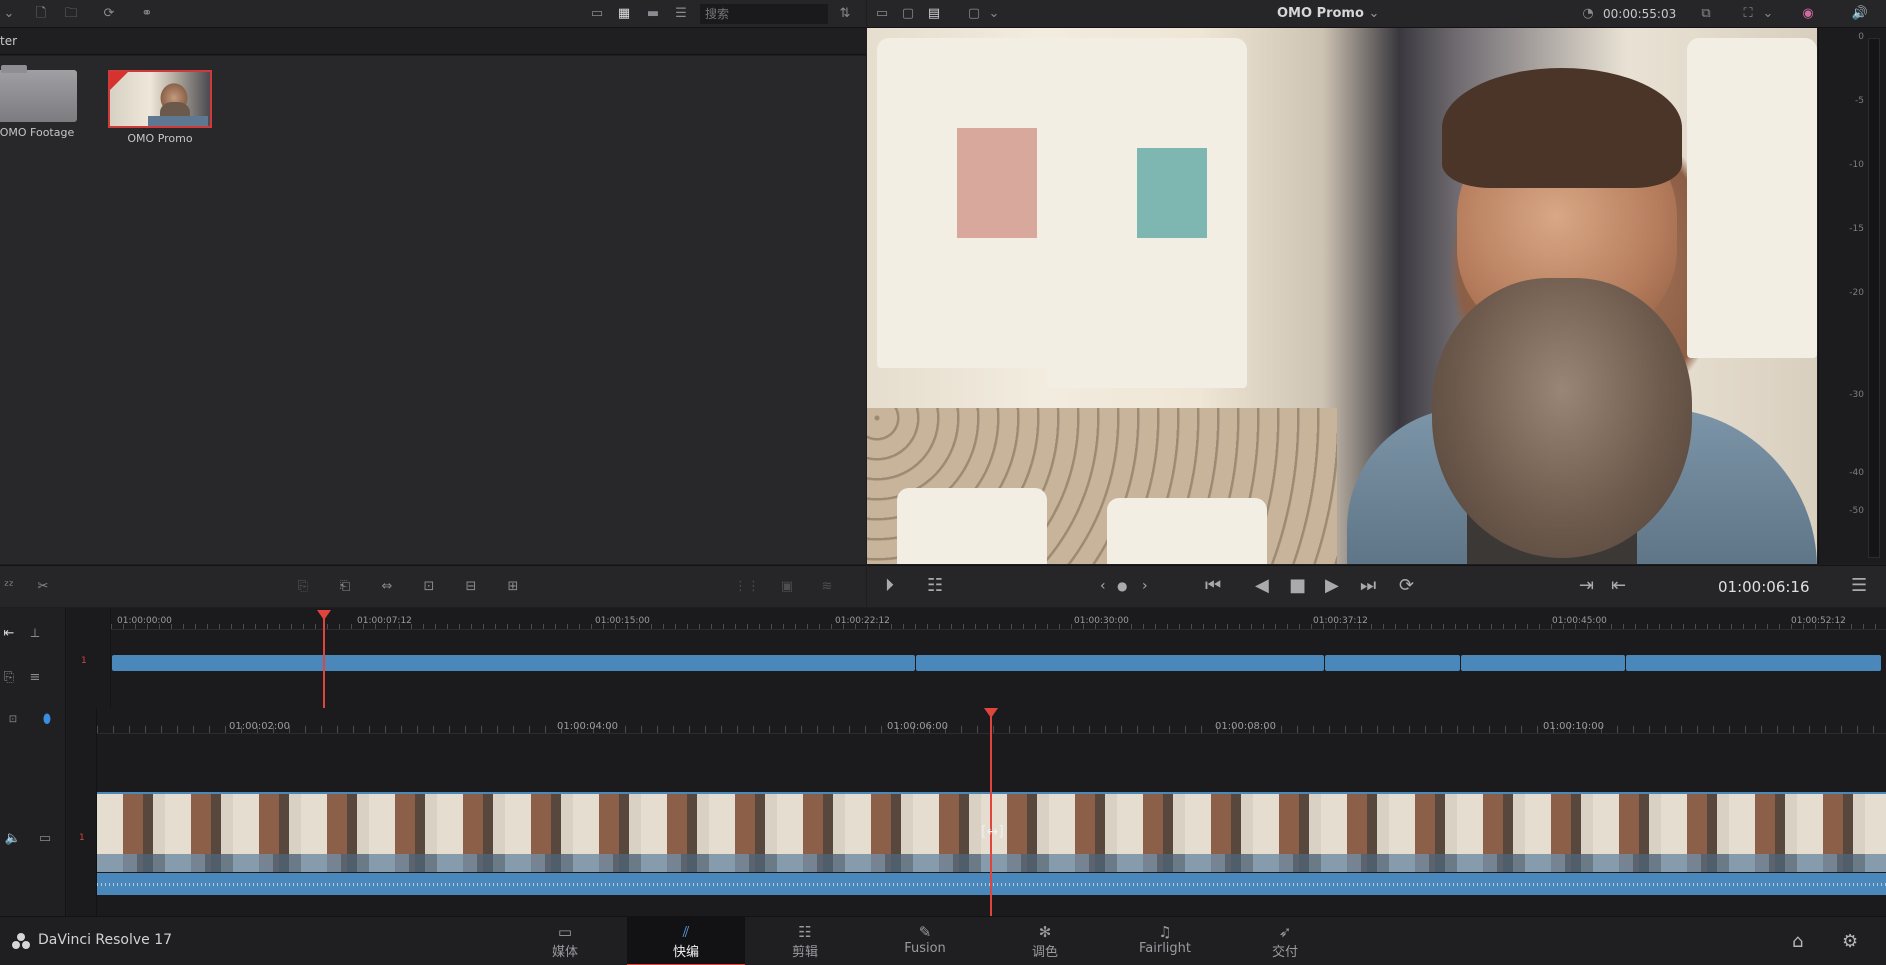 The width and height of the screenshot is (1886, 965). I want to click on source-tape-icon: ▣, so click(787, 587).